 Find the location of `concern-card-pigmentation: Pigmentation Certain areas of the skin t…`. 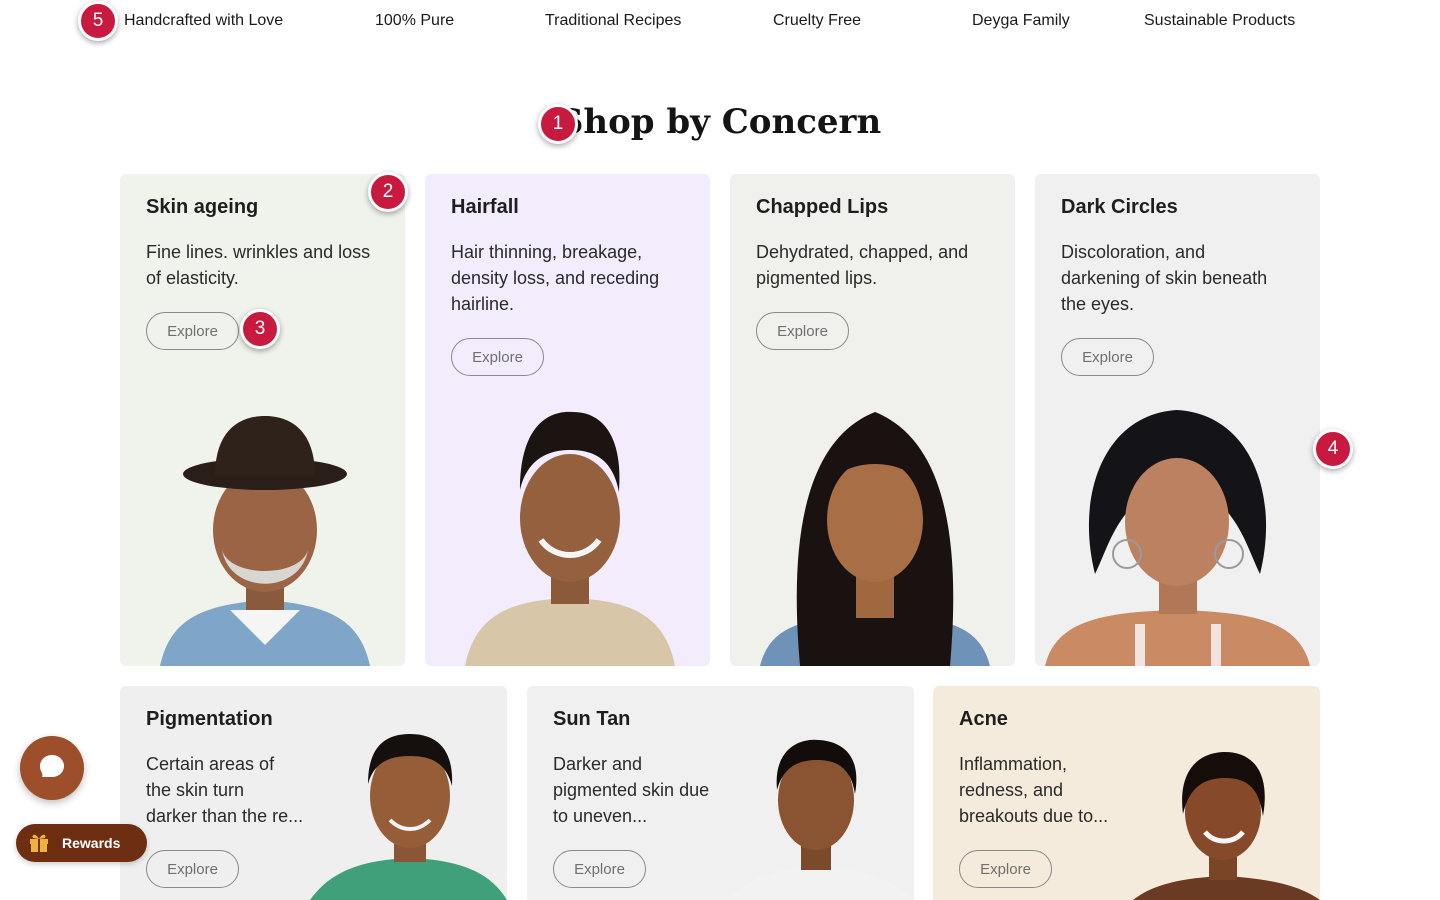

concern-card-pigmentation: Pigmentation Certain areas of the skin t… is located at coordinates (313, 793).